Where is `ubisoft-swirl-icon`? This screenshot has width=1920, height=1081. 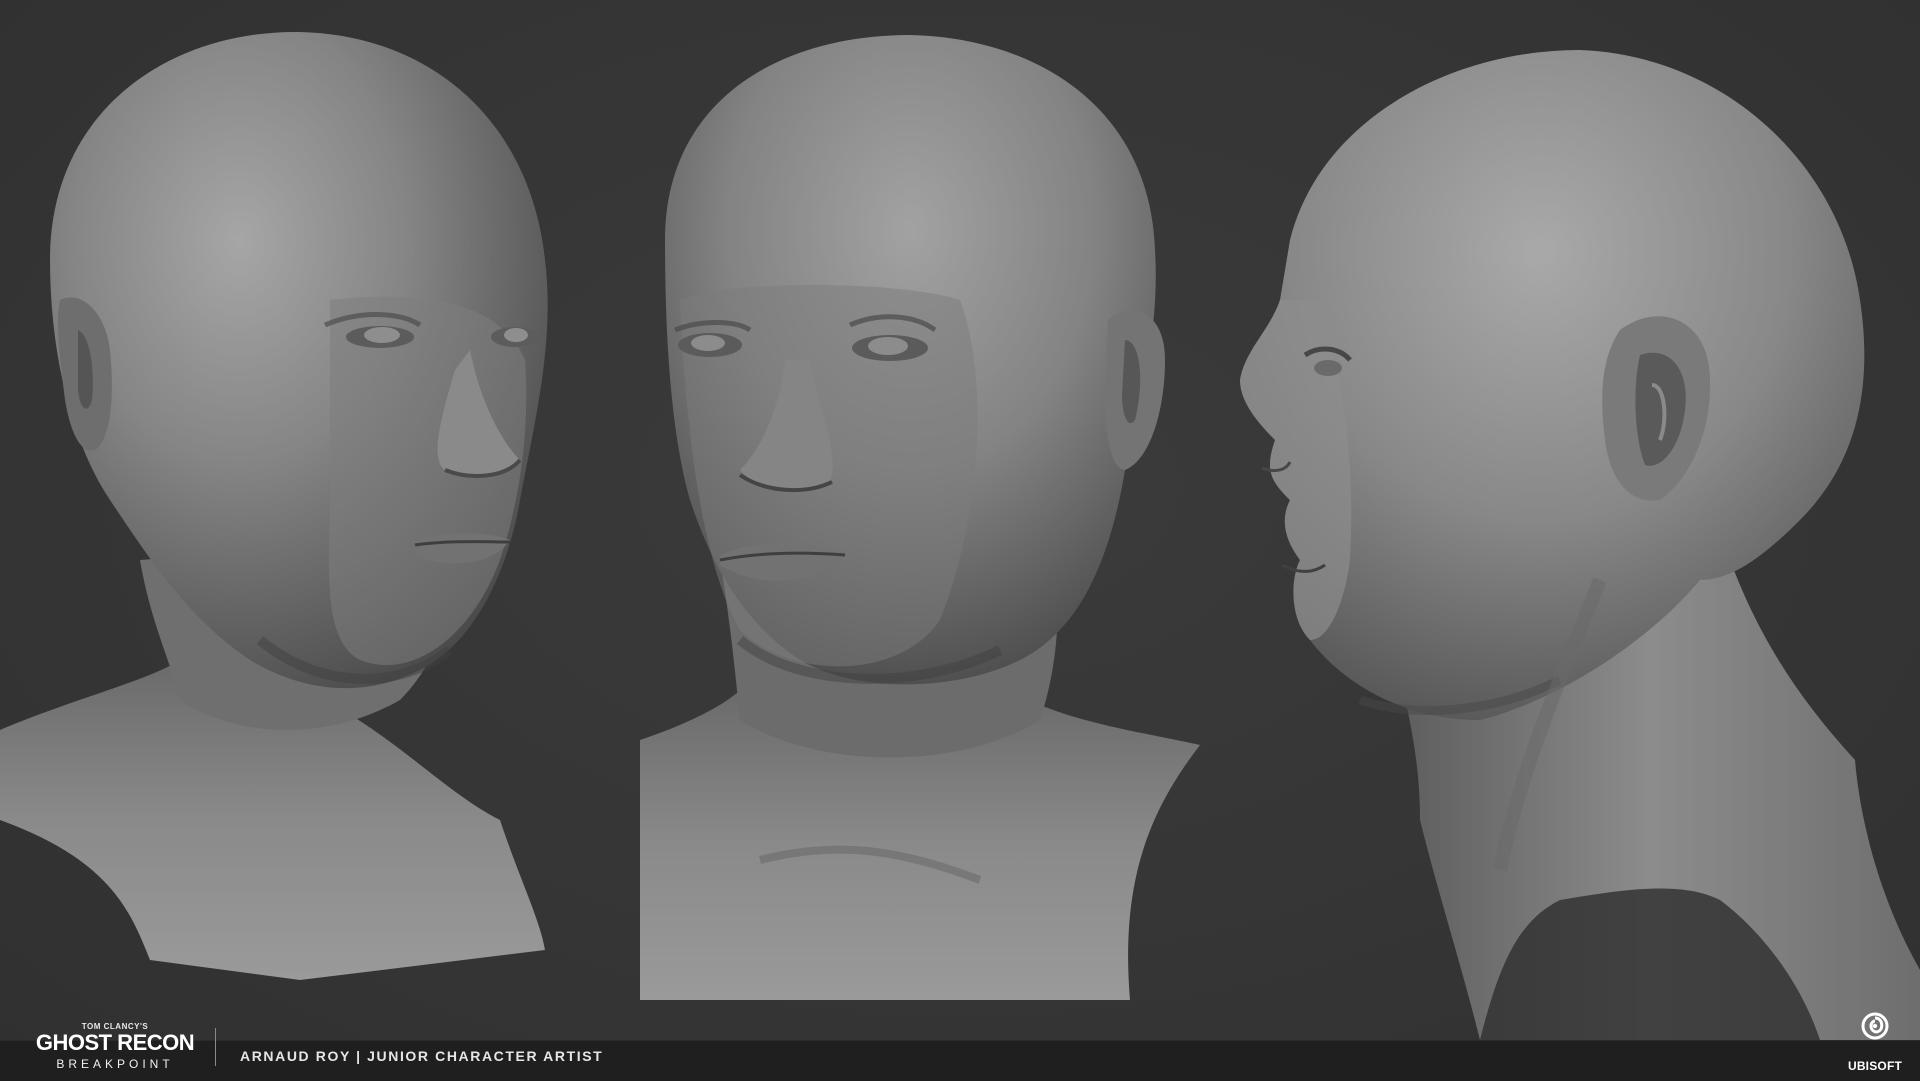
ubisoft-swirl-icon is located at coordinates (1875, 1026).